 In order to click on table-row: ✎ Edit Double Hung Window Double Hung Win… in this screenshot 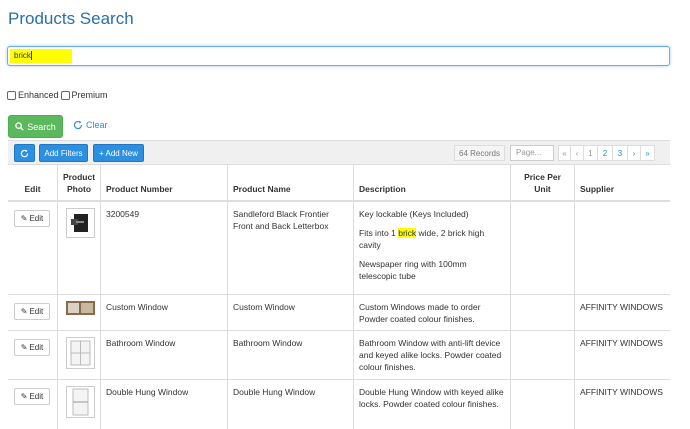, I will do `click(339, 404)`.